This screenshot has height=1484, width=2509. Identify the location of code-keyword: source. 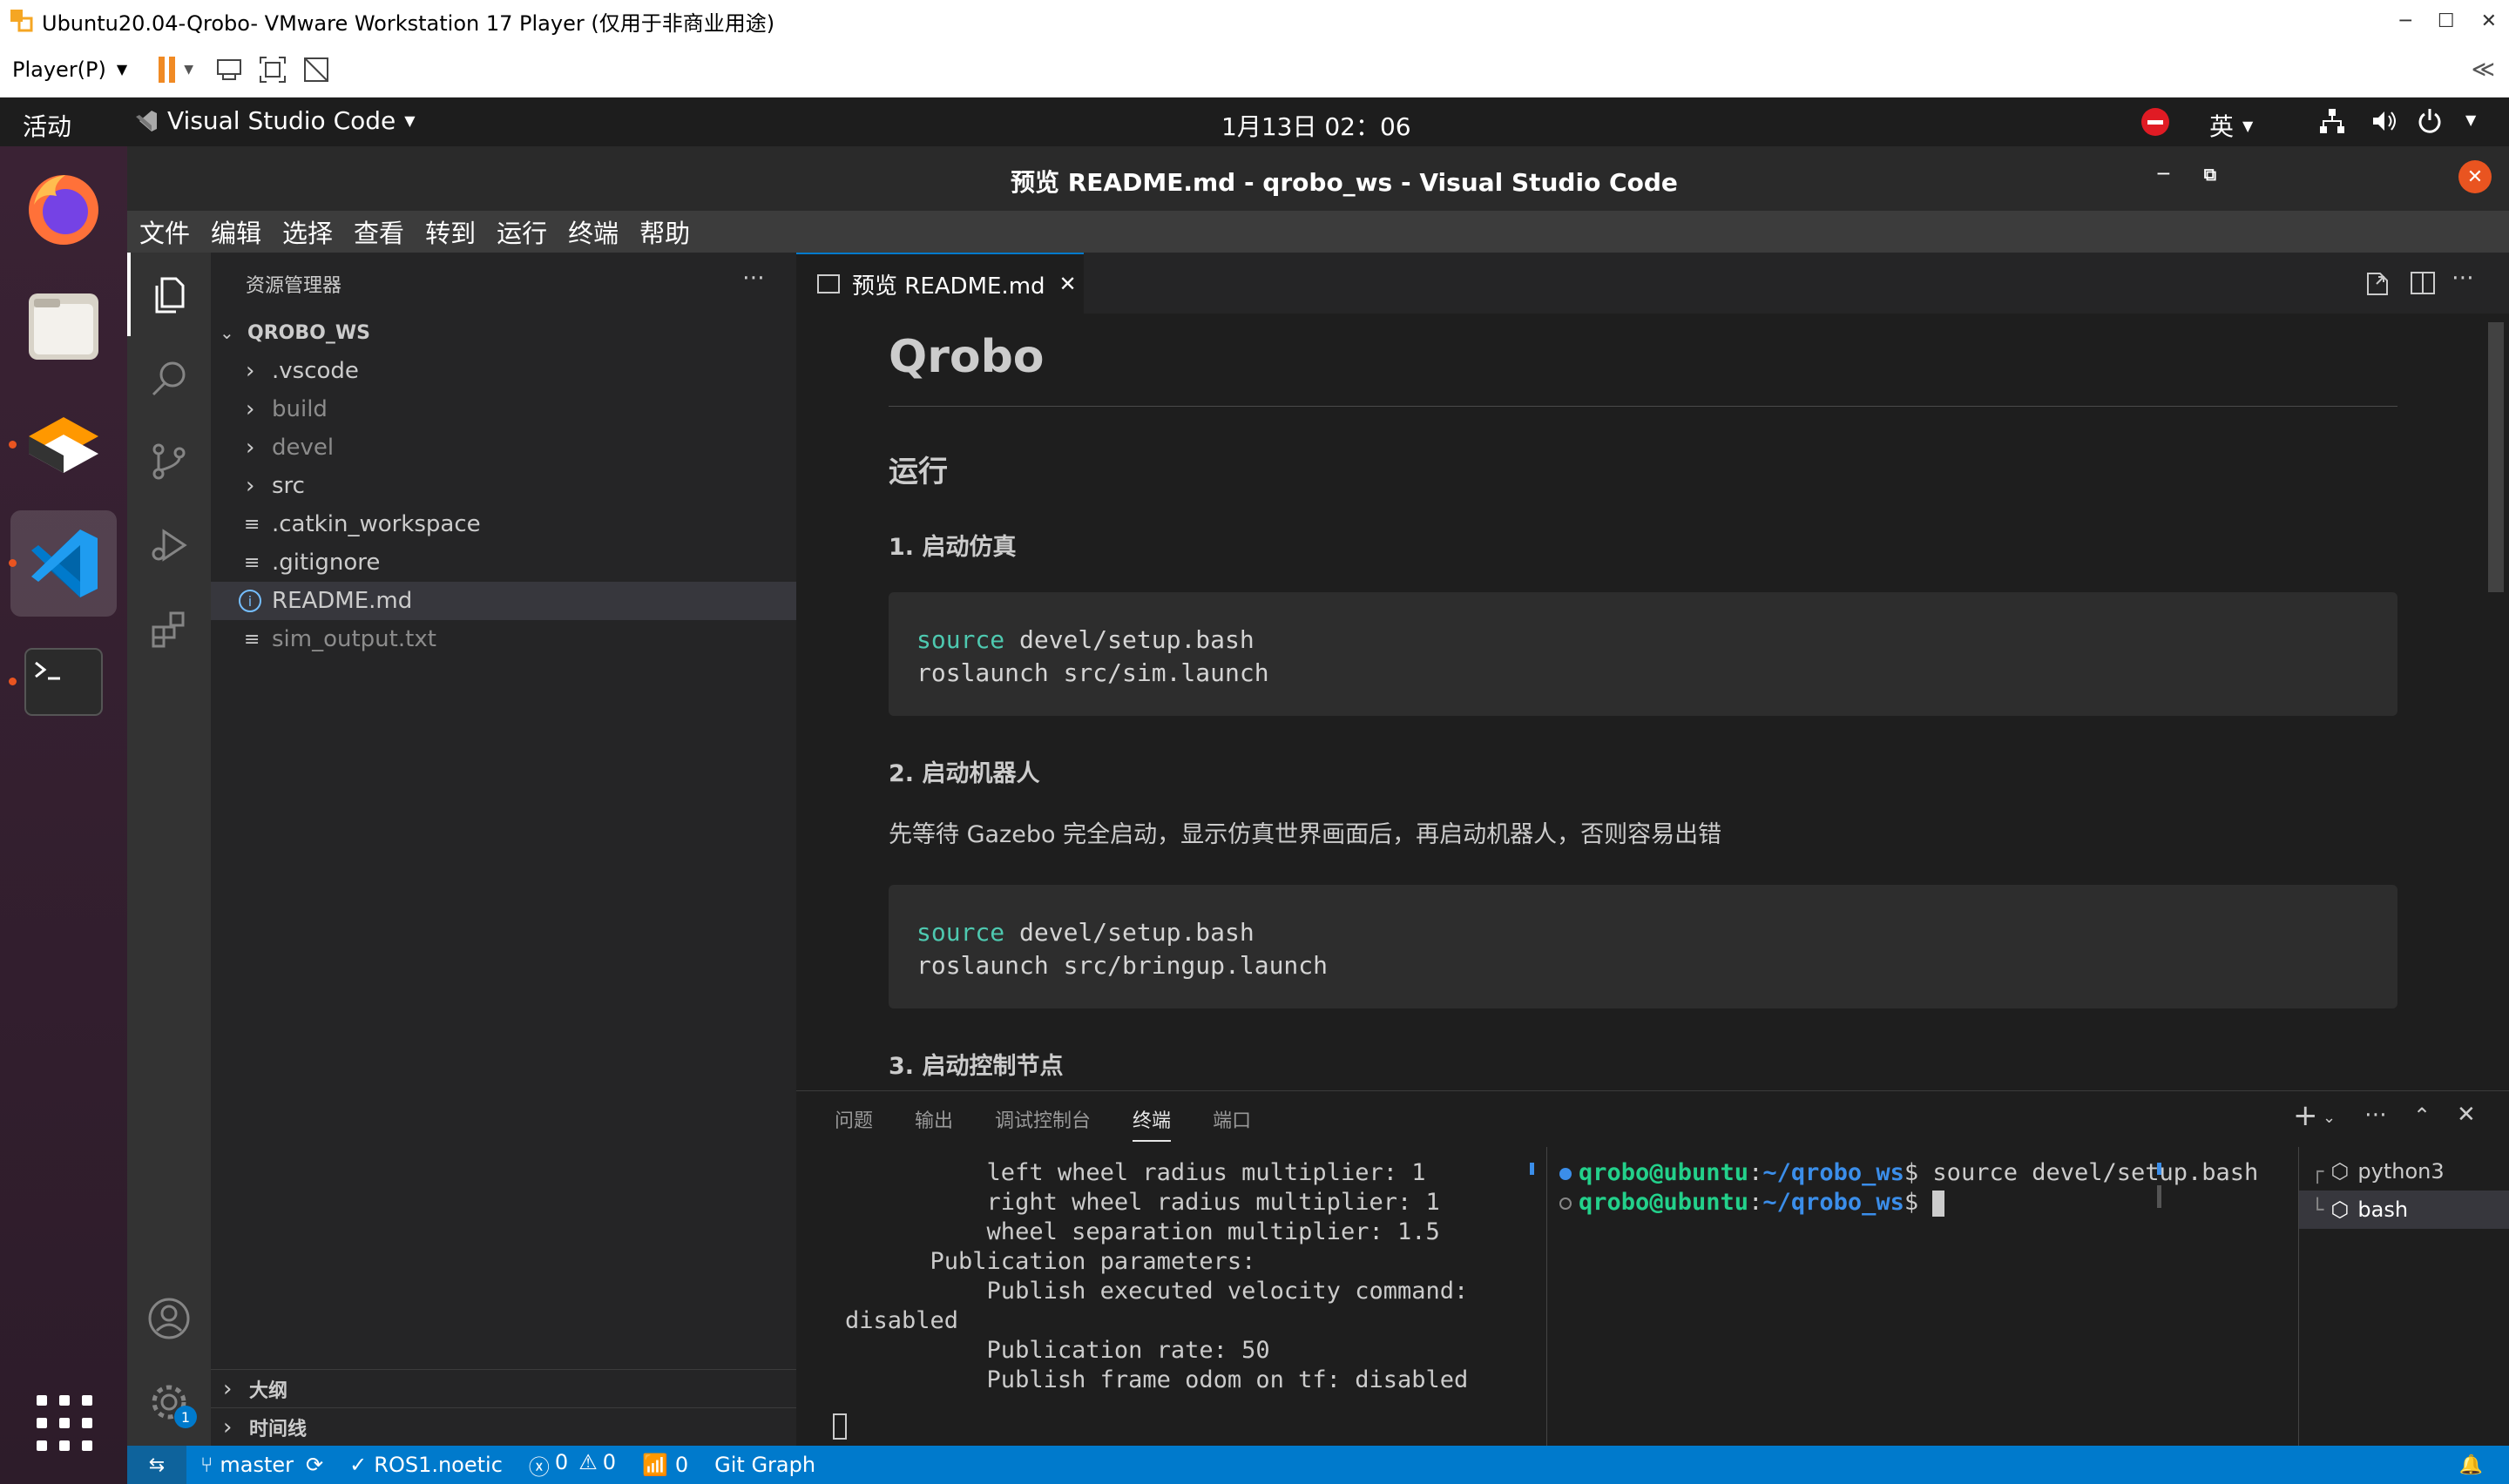
(960, 640).